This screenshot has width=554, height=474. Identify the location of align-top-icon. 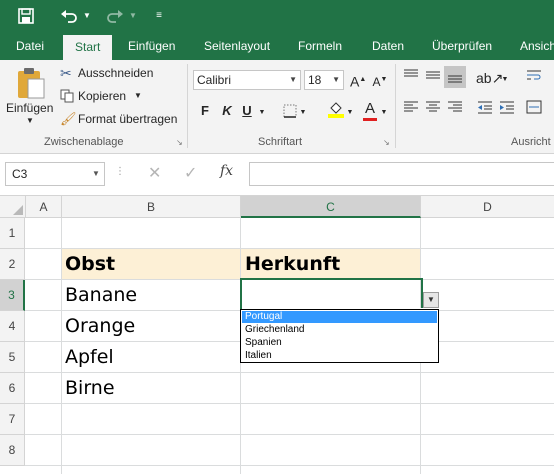
(411, 78).